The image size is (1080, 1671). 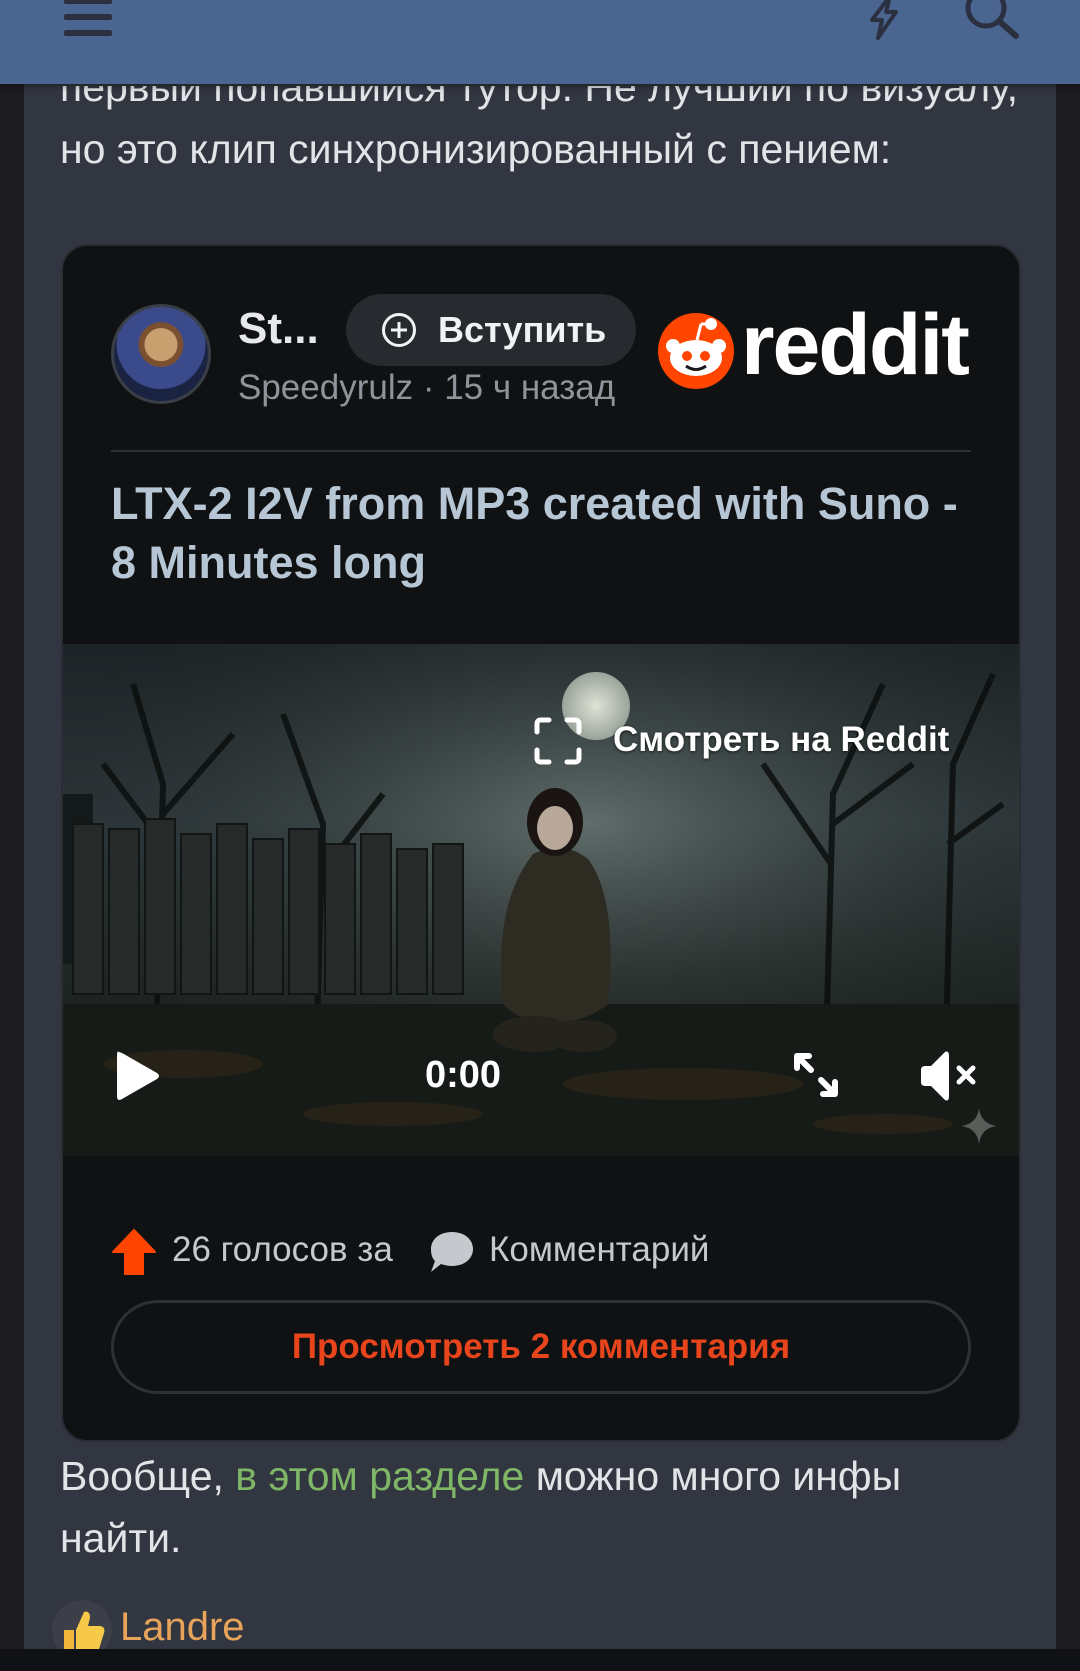 I want to click on mute-icon, so click(x=949, y=1076).